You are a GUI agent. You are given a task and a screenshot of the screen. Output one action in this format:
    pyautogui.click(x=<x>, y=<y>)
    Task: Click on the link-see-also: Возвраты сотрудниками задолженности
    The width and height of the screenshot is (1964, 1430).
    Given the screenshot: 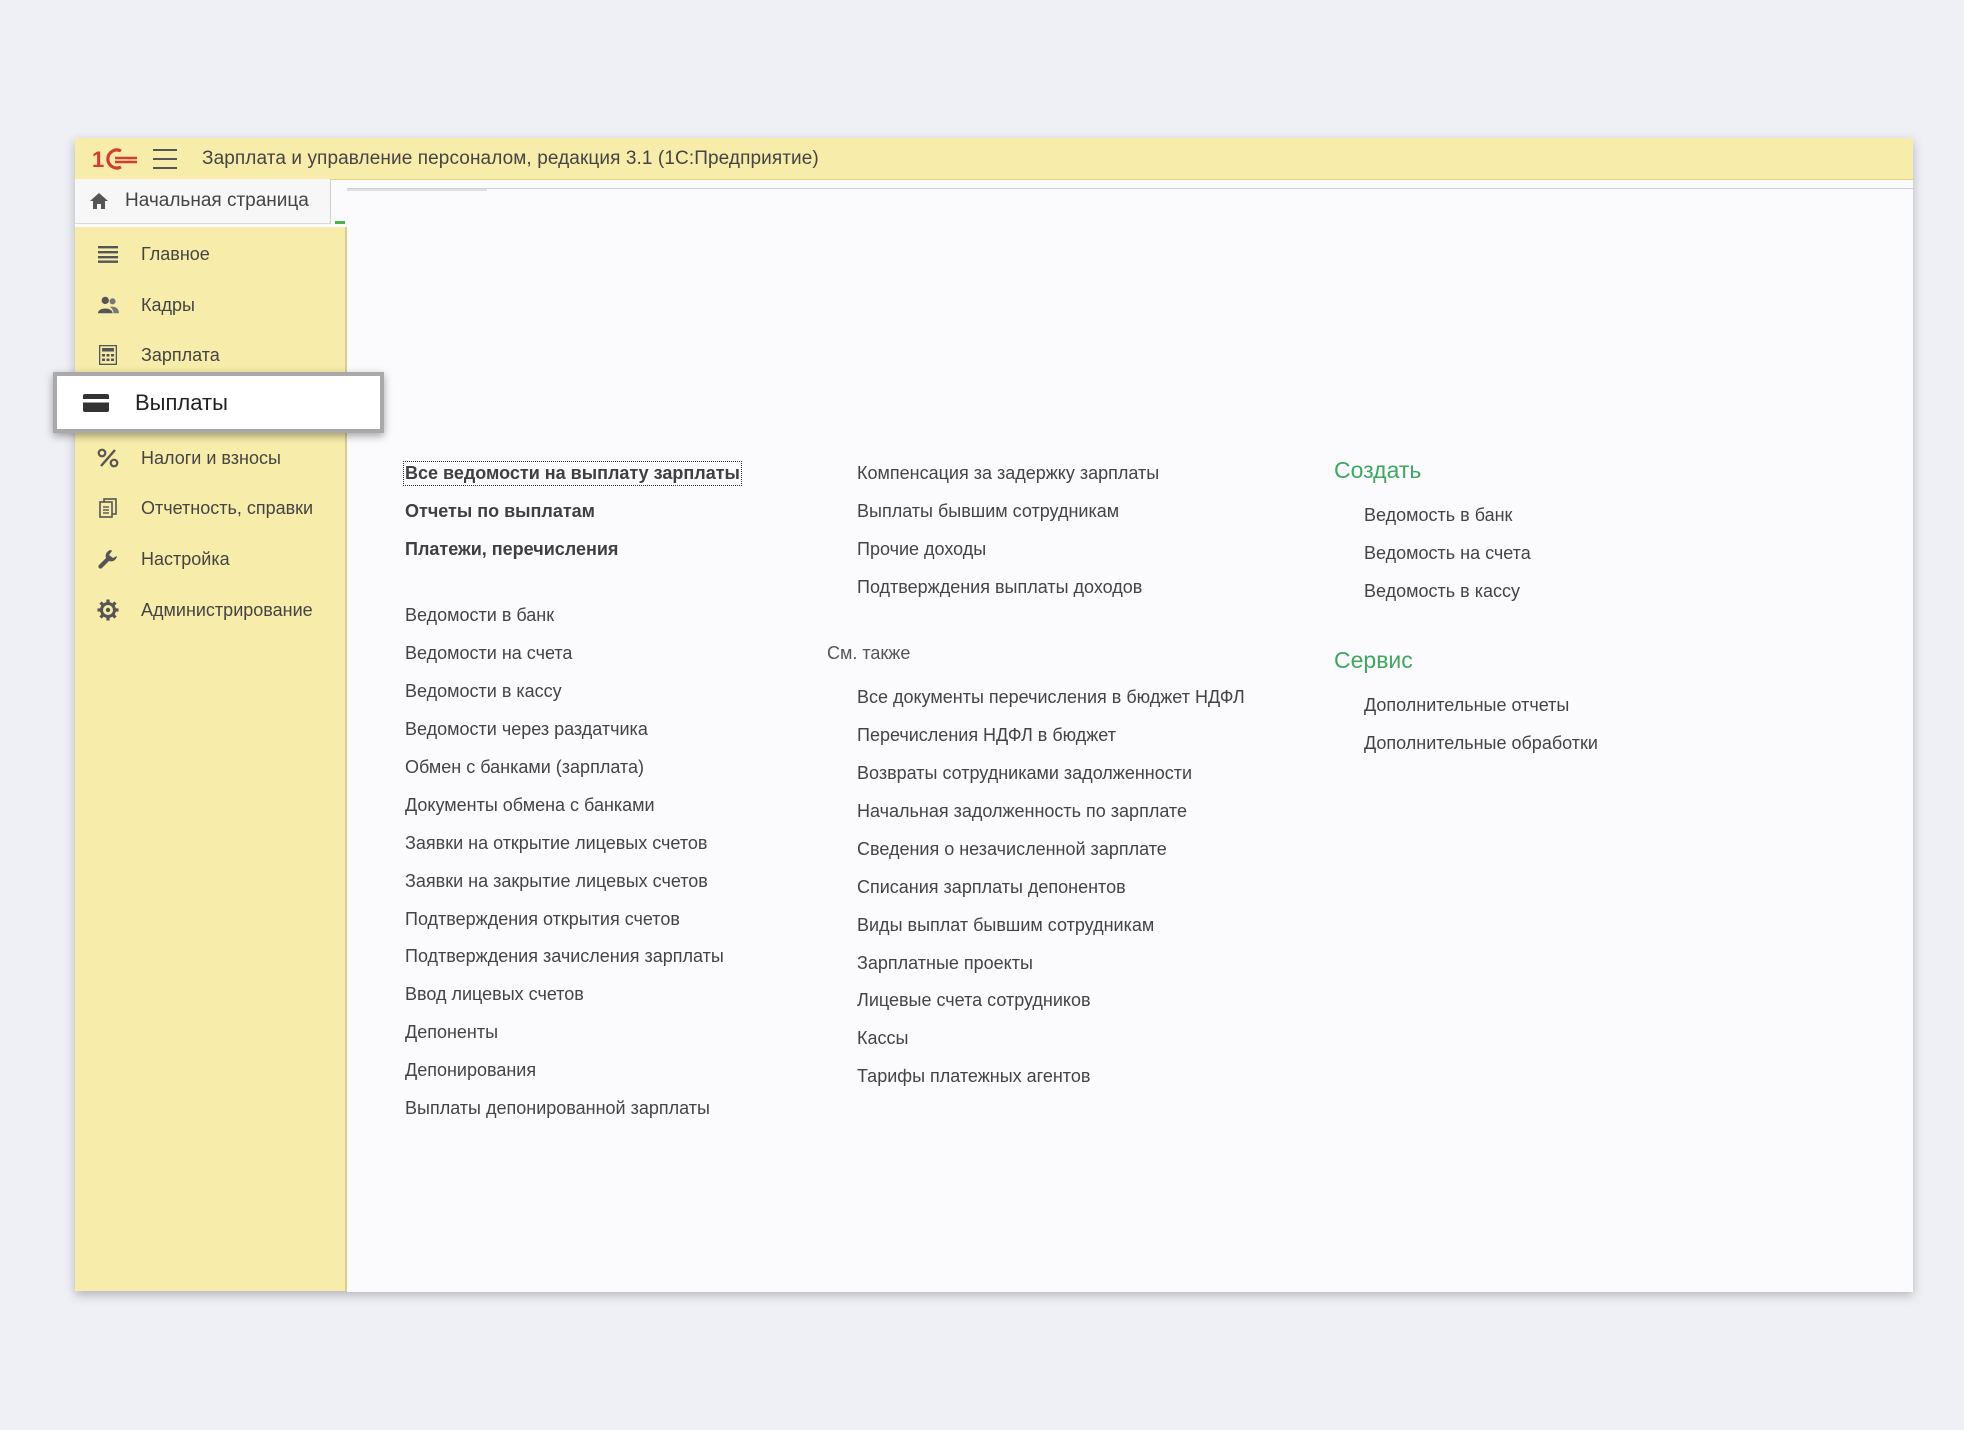 What is the action you would take?
    pyautogui.click(x=1024, y=773)
    